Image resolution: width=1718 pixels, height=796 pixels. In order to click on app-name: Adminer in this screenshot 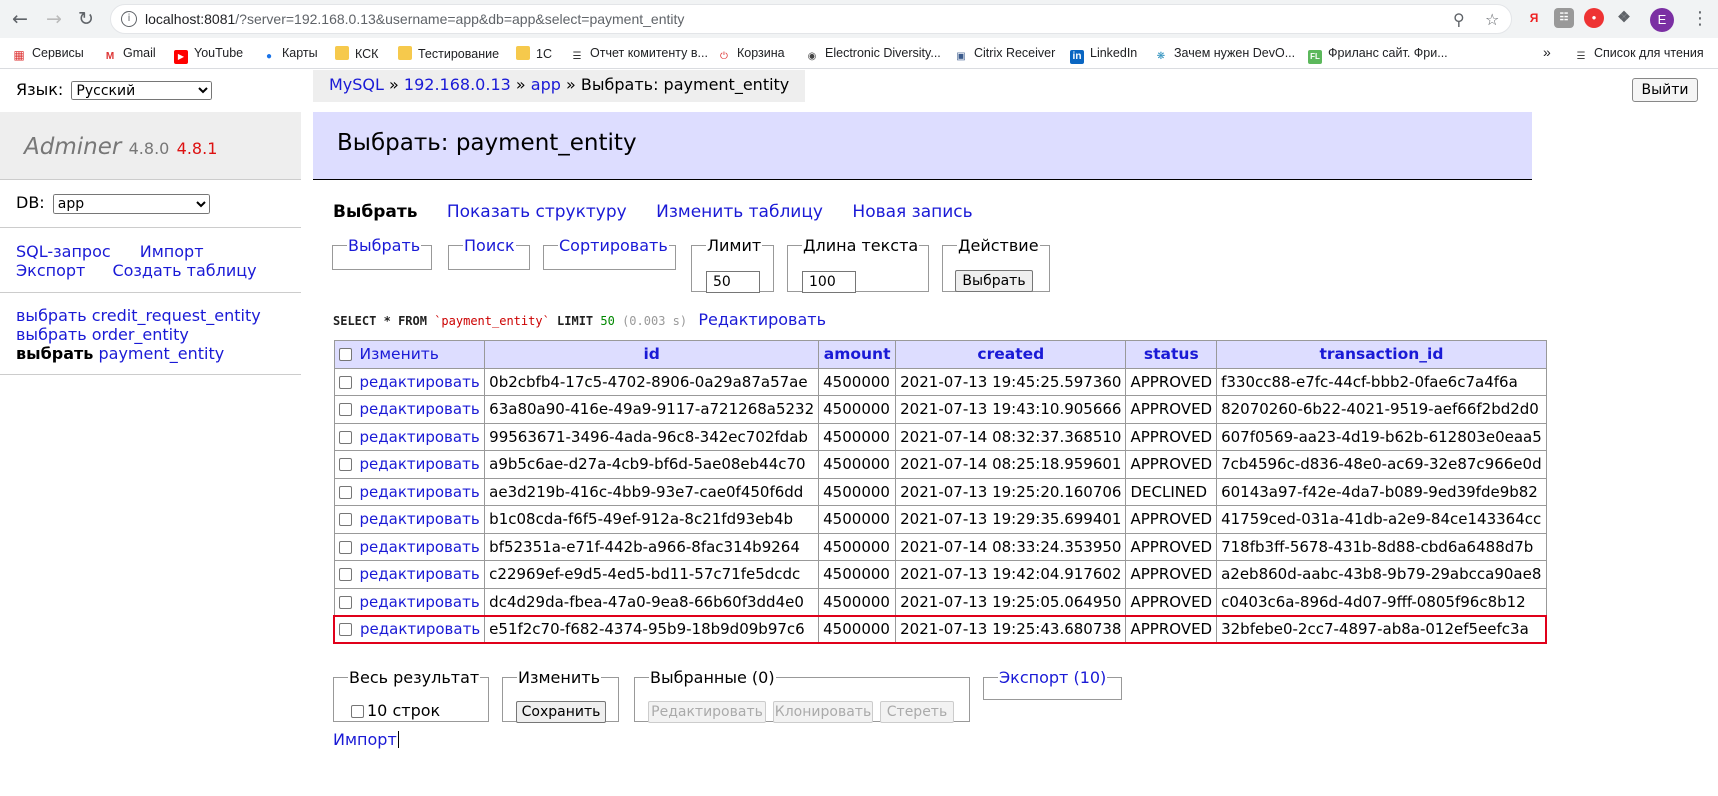, I will do `click(72, 147)`.